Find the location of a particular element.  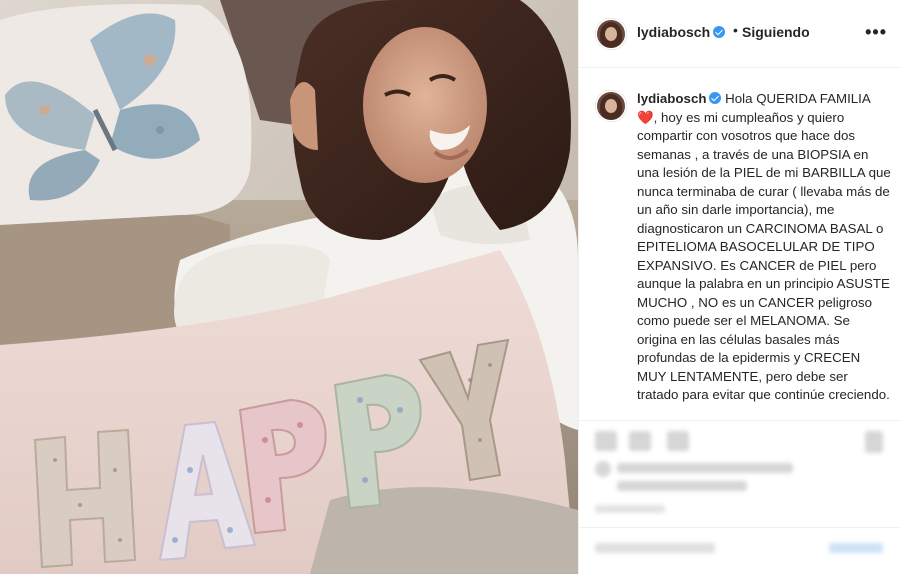

likes-text is located at coordinates (705, 468).